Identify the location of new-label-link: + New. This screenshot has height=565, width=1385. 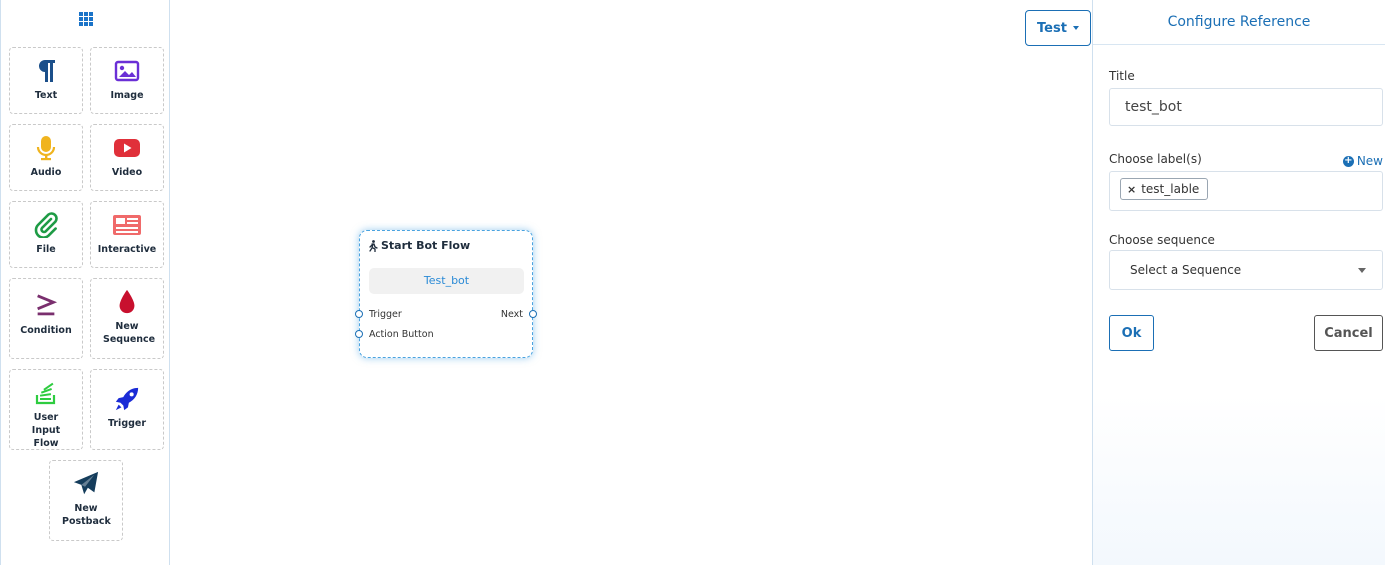
(1362, 161).